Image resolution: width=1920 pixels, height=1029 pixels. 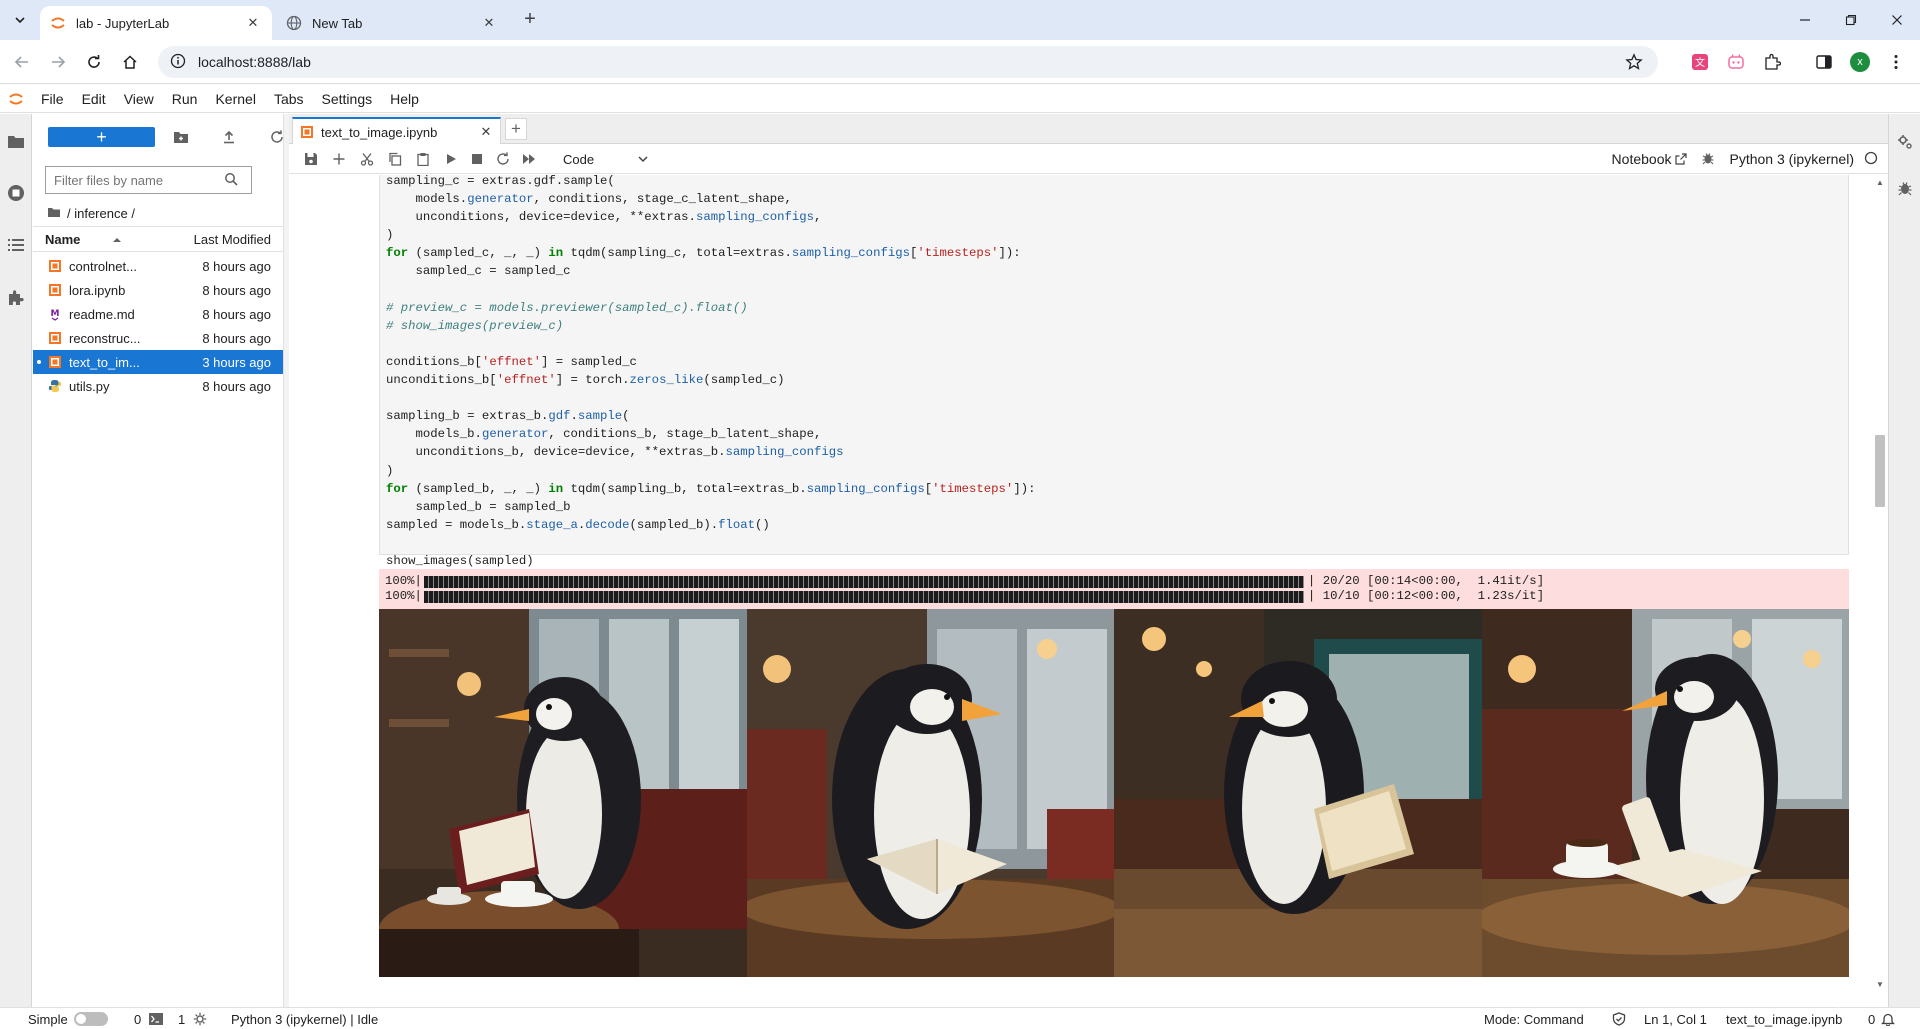 I want to click on notification-count: 0, so click(x=1882, y=1019).